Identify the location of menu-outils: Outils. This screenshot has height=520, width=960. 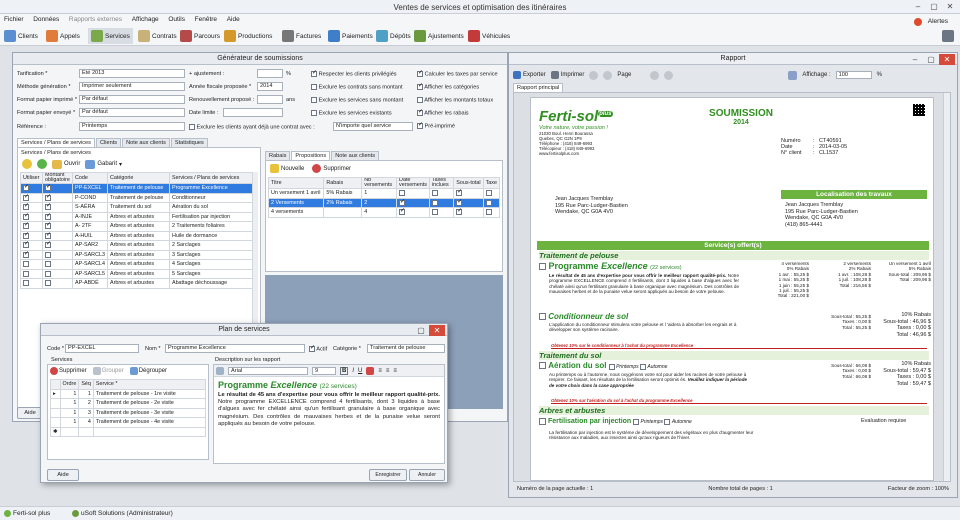
(176, 19).